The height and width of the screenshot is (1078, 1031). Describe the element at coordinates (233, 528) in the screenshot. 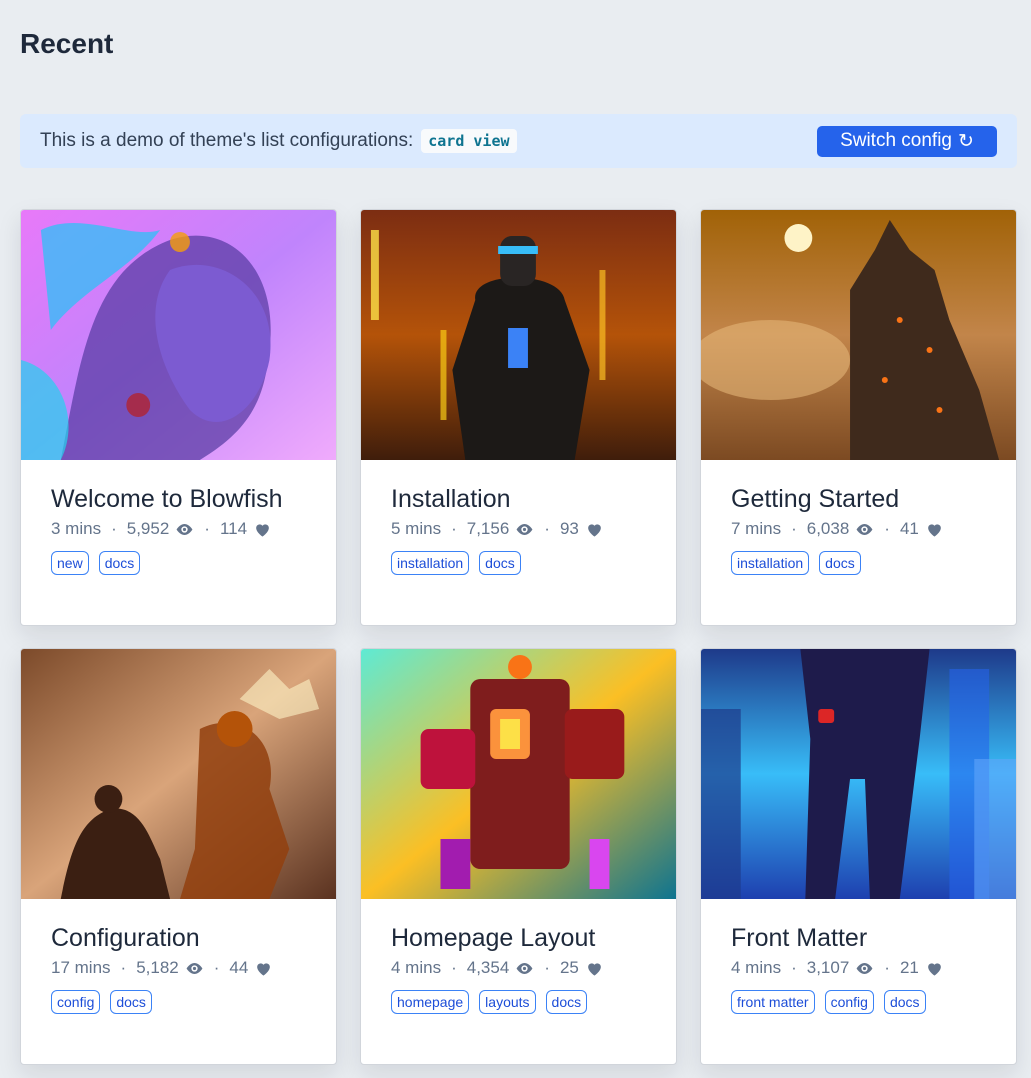

I see `like-count: 114` at that location.